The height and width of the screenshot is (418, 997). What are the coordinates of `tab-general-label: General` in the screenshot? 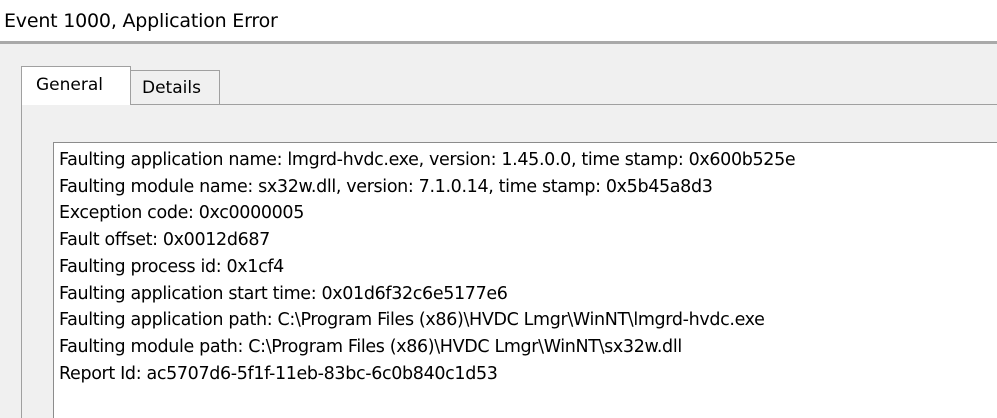 It's located at (69, 85).